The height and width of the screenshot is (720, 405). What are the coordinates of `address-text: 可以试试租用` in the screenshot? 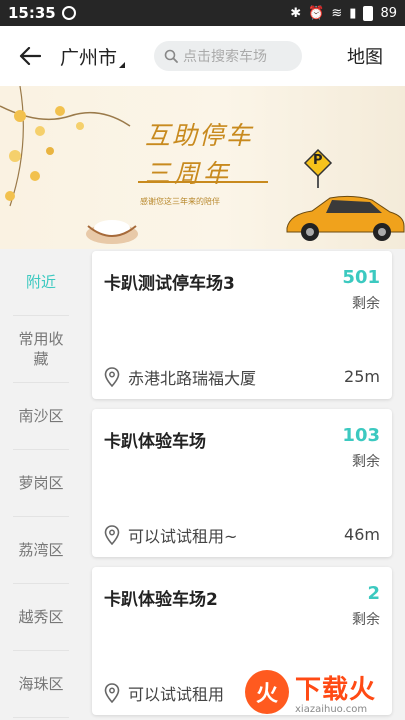 It's located at (176, 694).